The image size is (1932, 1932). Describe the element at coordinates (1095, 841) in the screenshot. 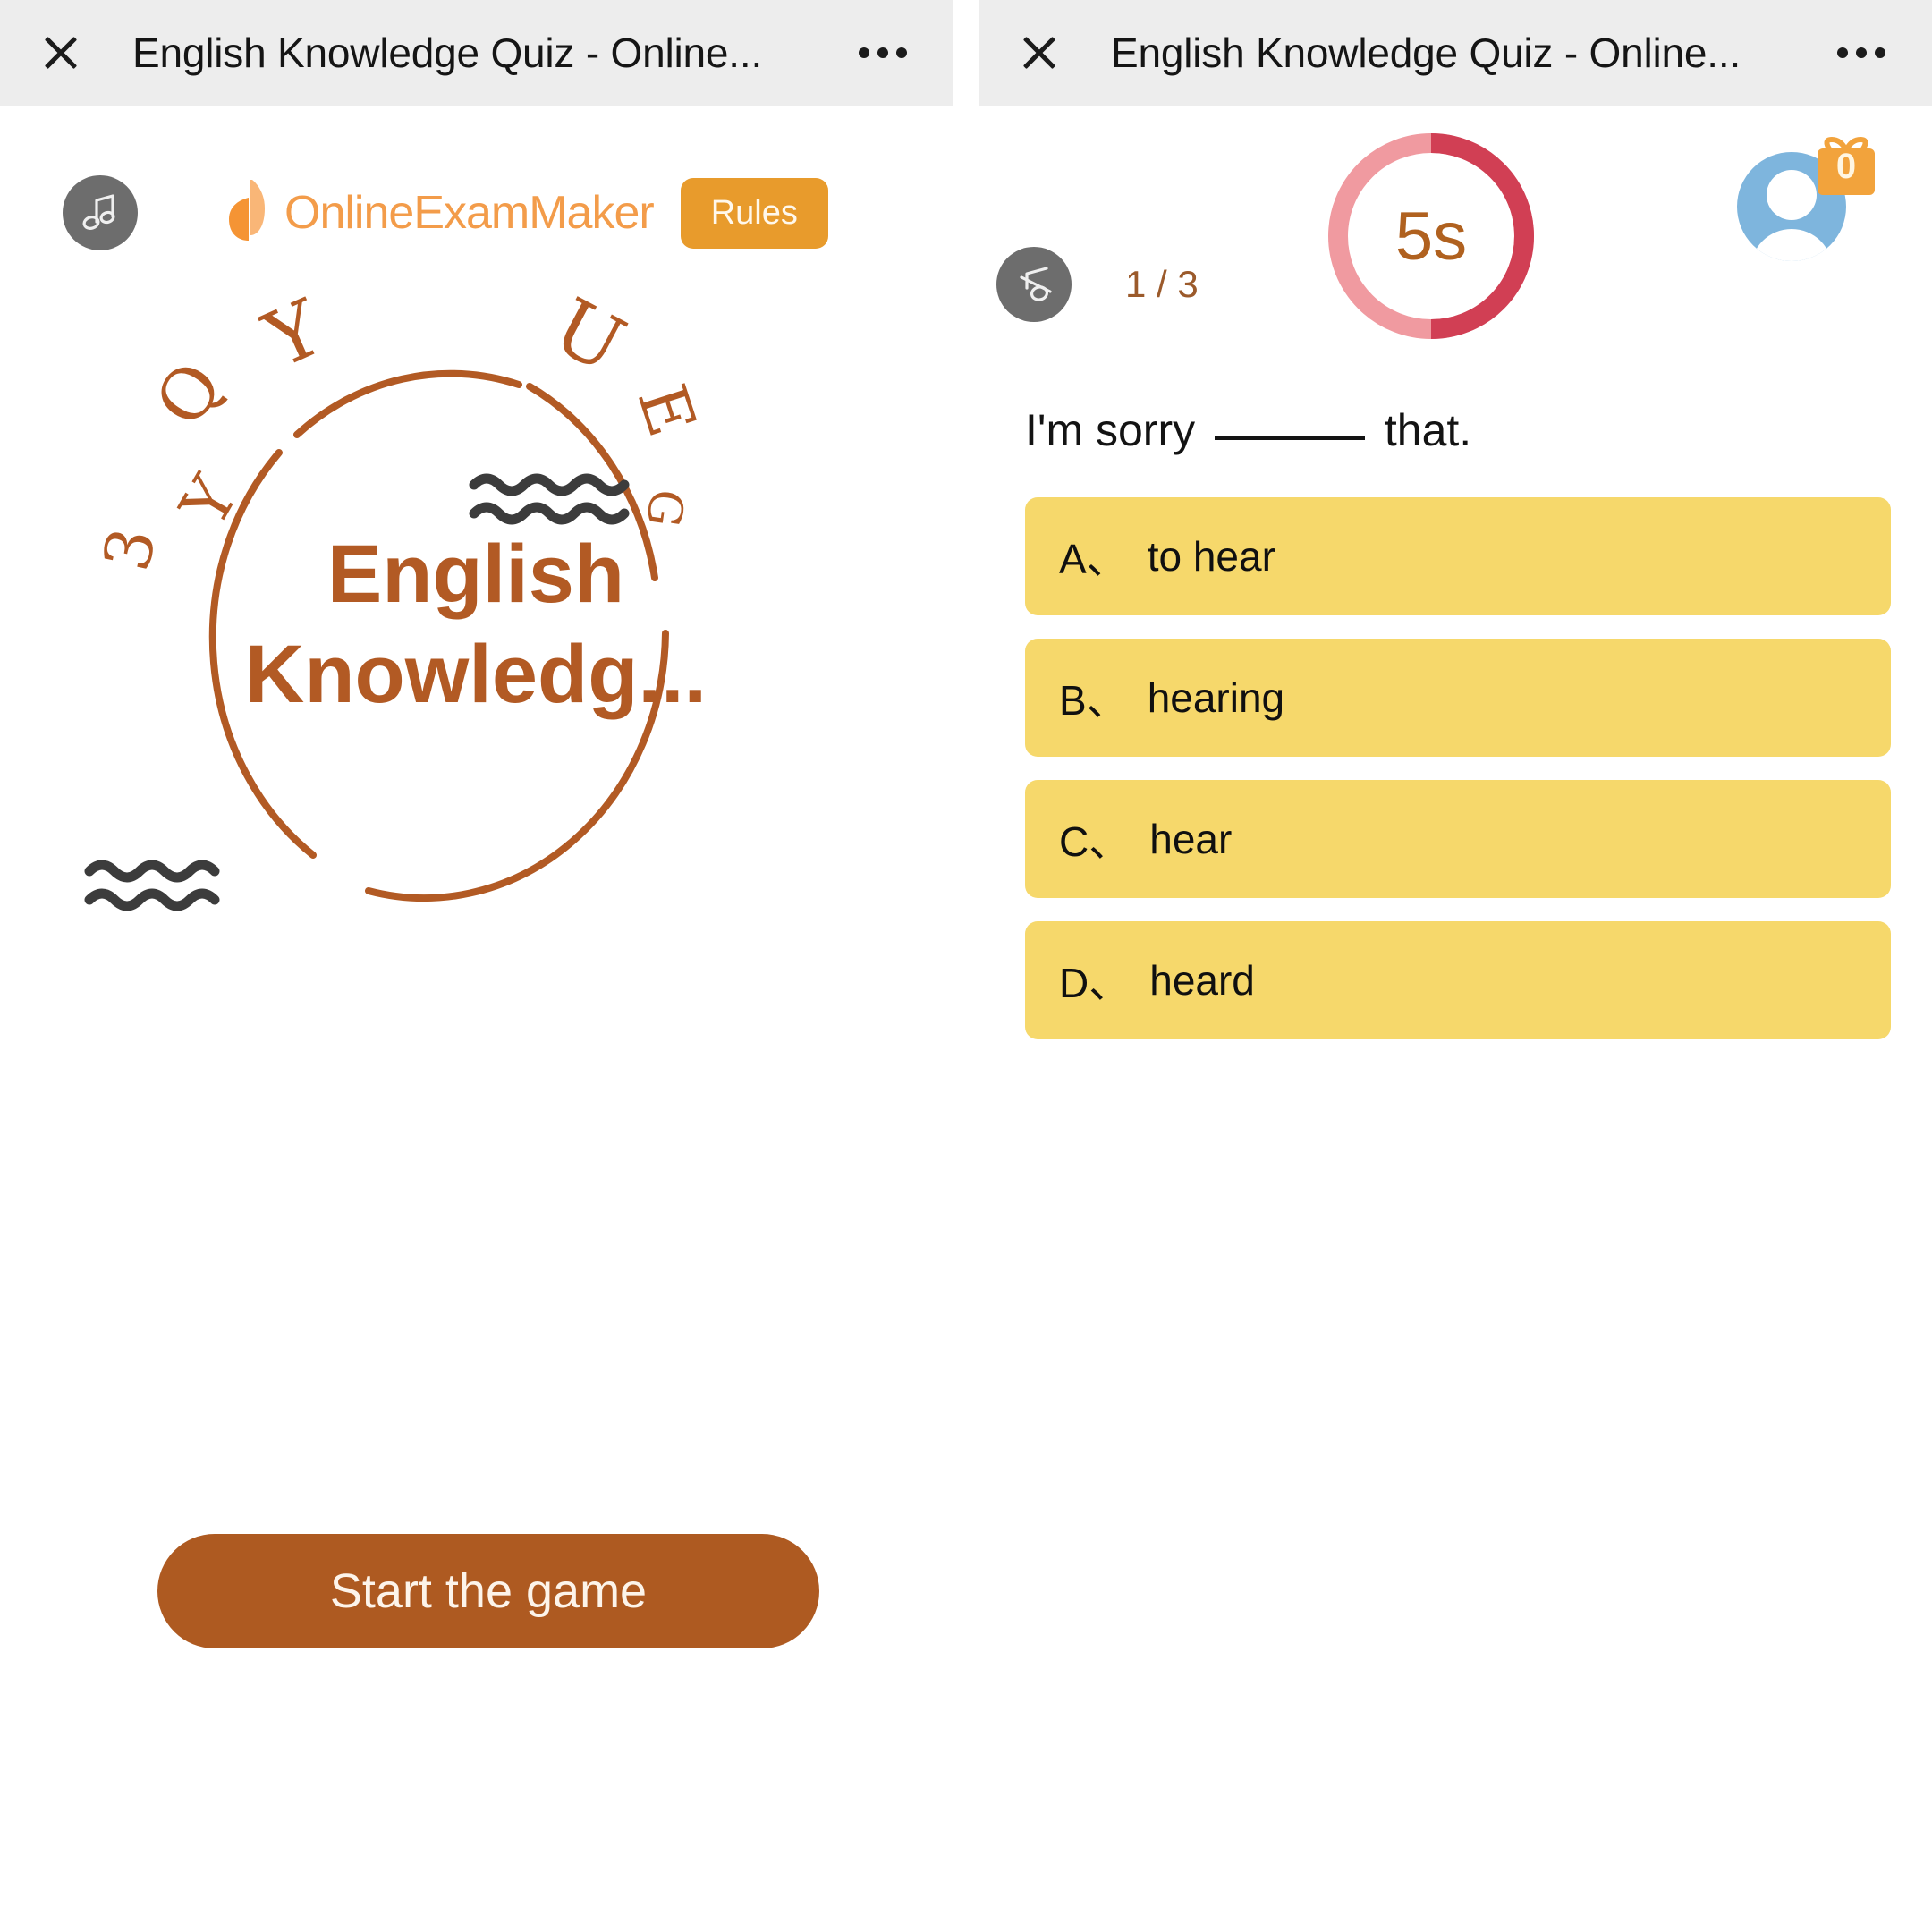

I see `answer-option-key: C、` at that location.